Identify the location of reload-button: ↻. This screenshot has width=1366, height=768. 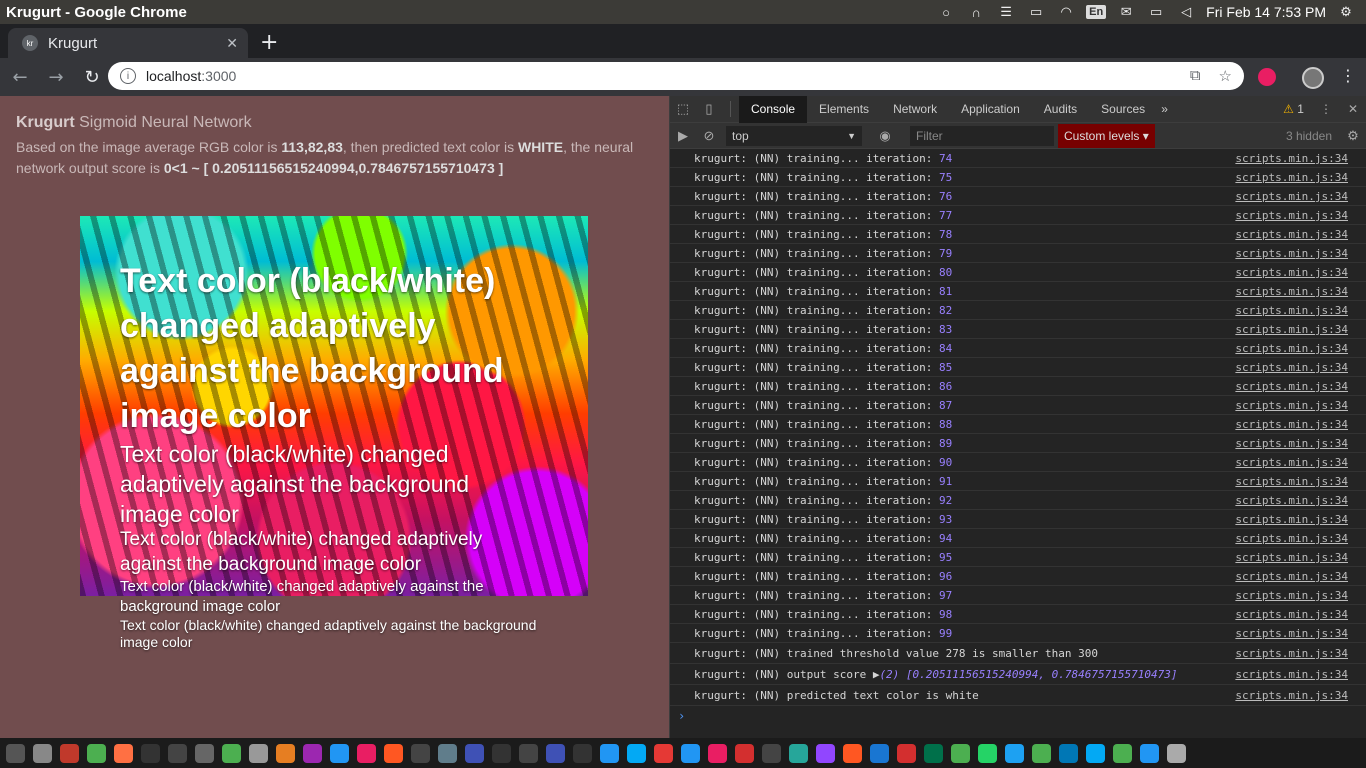
(92, 77).